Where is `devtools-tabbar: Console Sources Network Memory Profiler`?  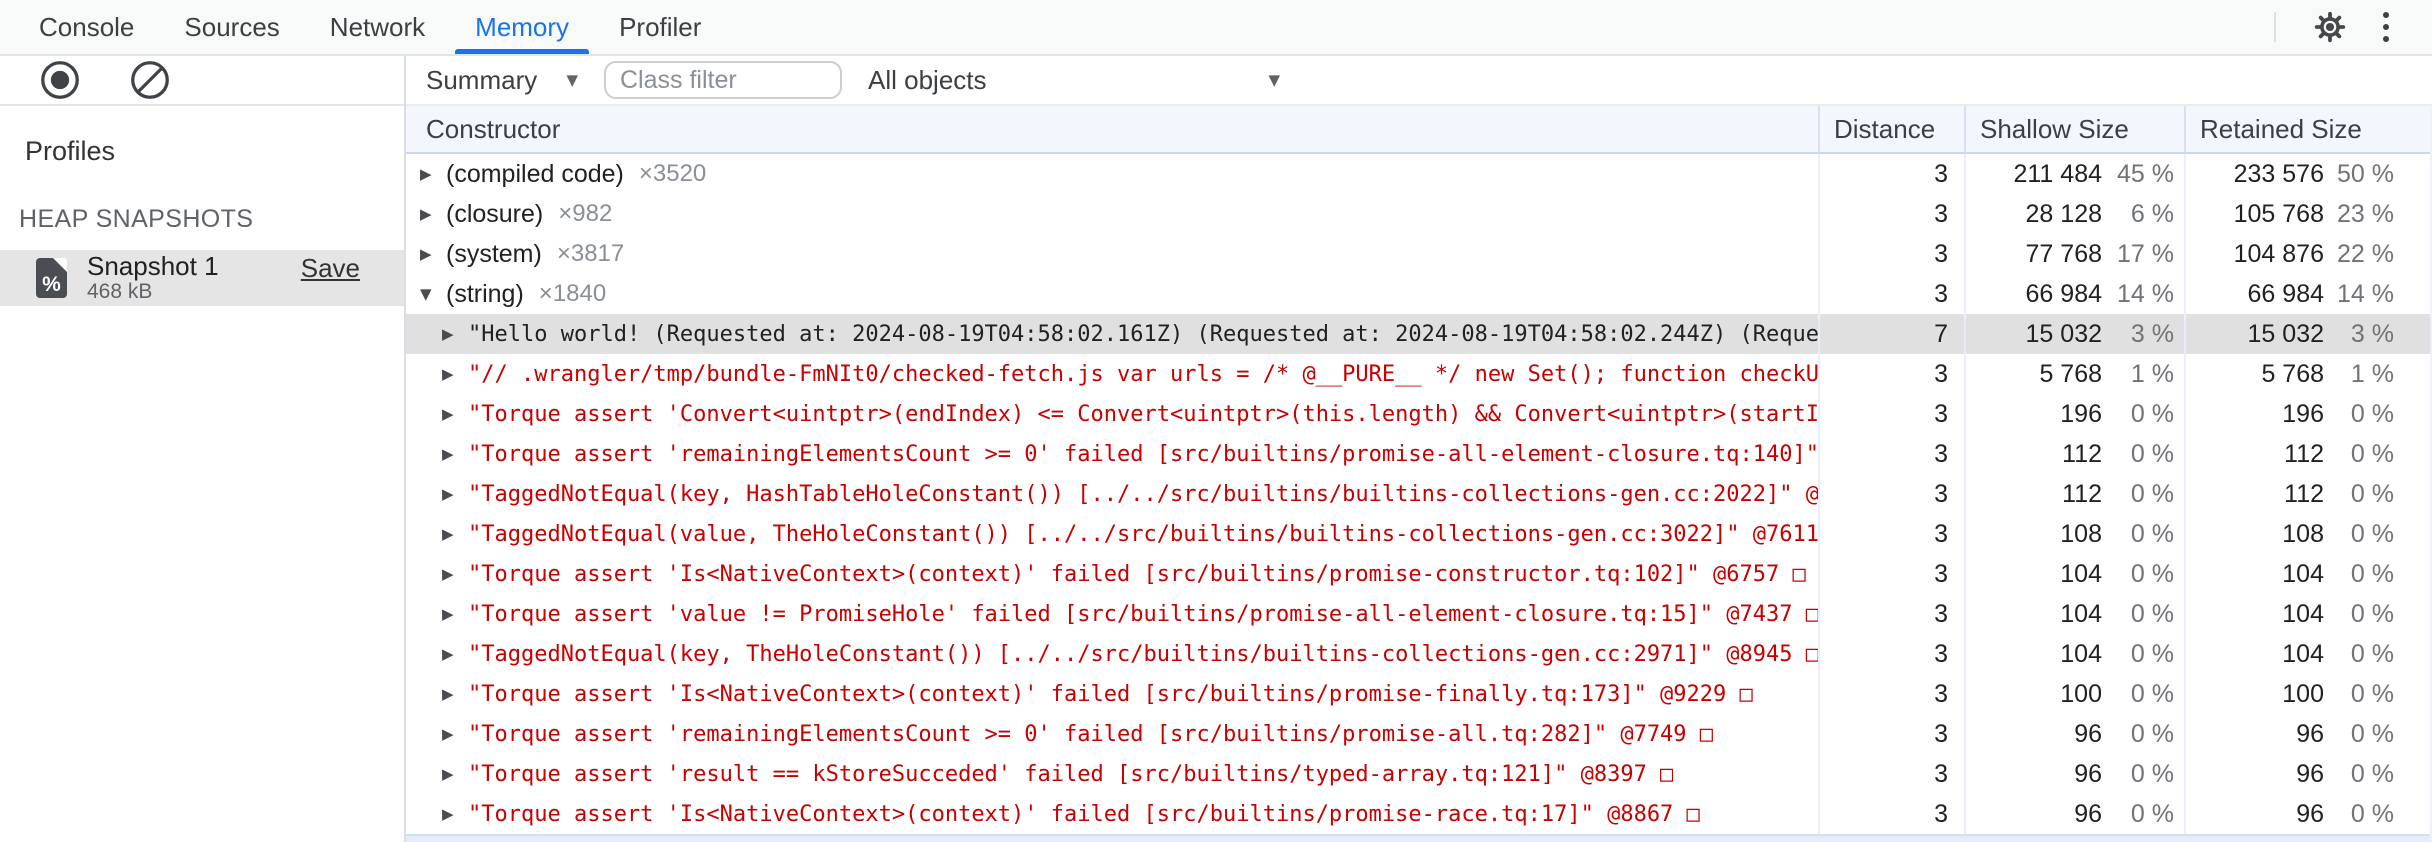
devtools-tabbar: Console Sources Network Memory Profiler is located at coordinates (1216, 28).